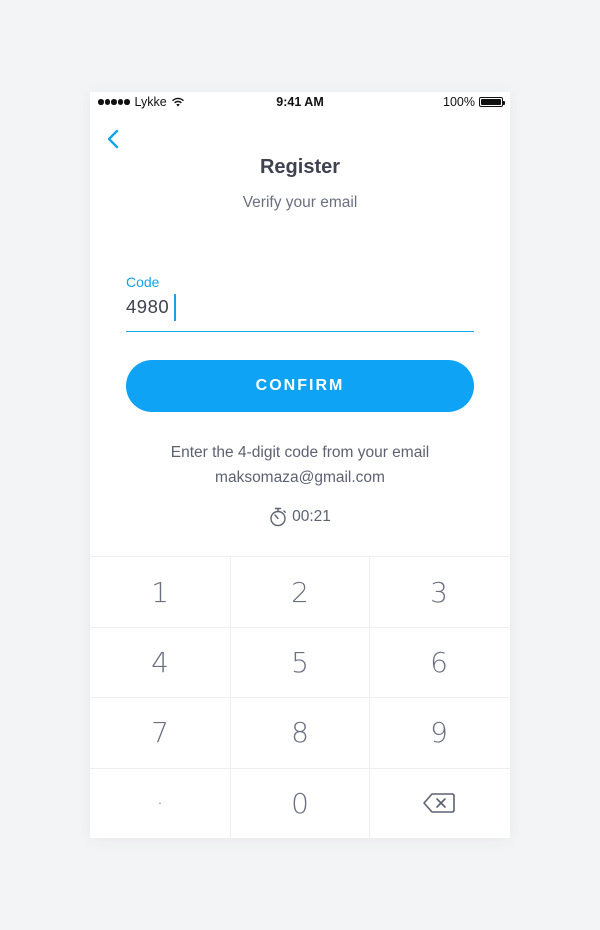 This screenshot has height=930, width=600. I want to click on page-title: Register, so click(300, 167).